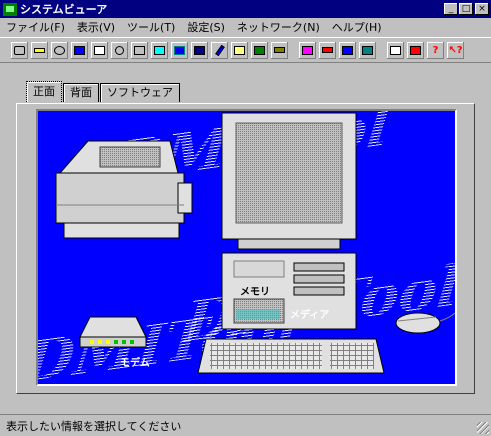 The width and height of the screenshot is (491, 436). I want to click on menu-settings: 設定(S), so click(206, 27).